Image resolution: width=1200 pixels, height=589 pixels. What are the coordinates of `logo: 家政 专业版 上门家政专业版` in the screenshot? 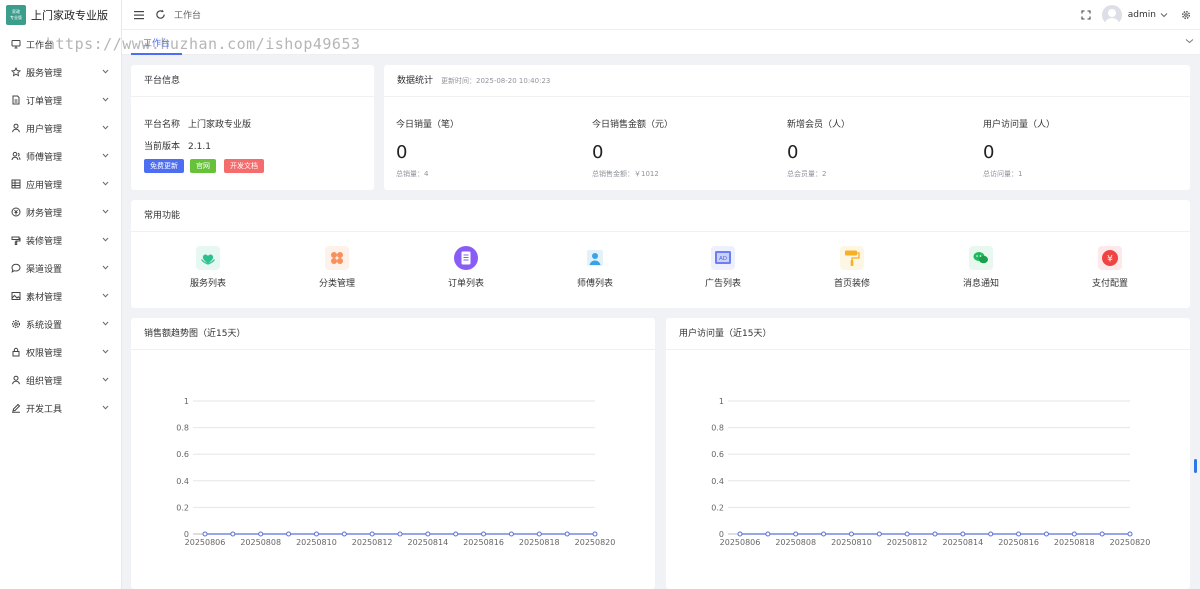 It's located at (60, 15).